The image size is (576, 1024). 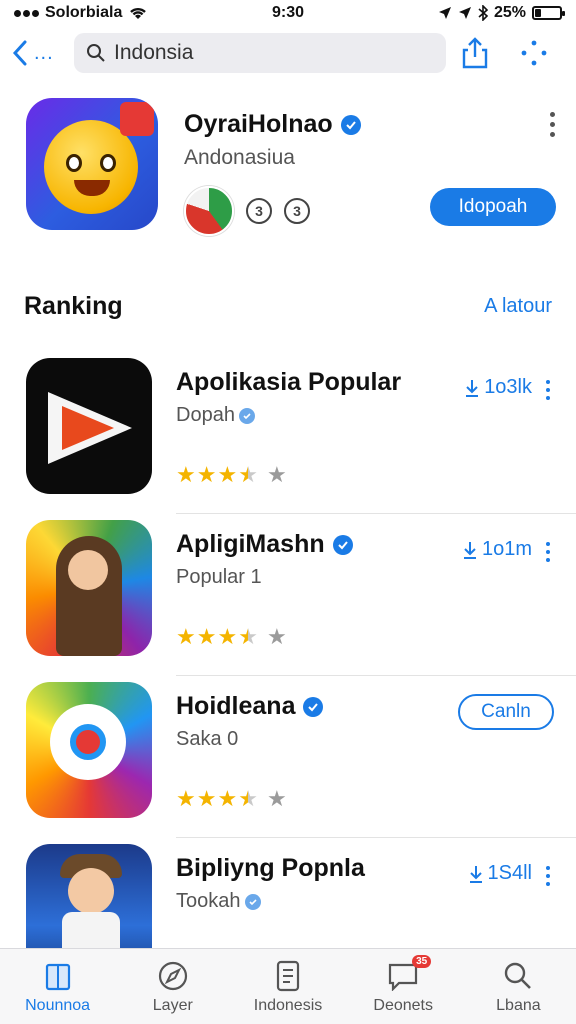 I want to click on sparkle-icon, so click(x=534, y=53).